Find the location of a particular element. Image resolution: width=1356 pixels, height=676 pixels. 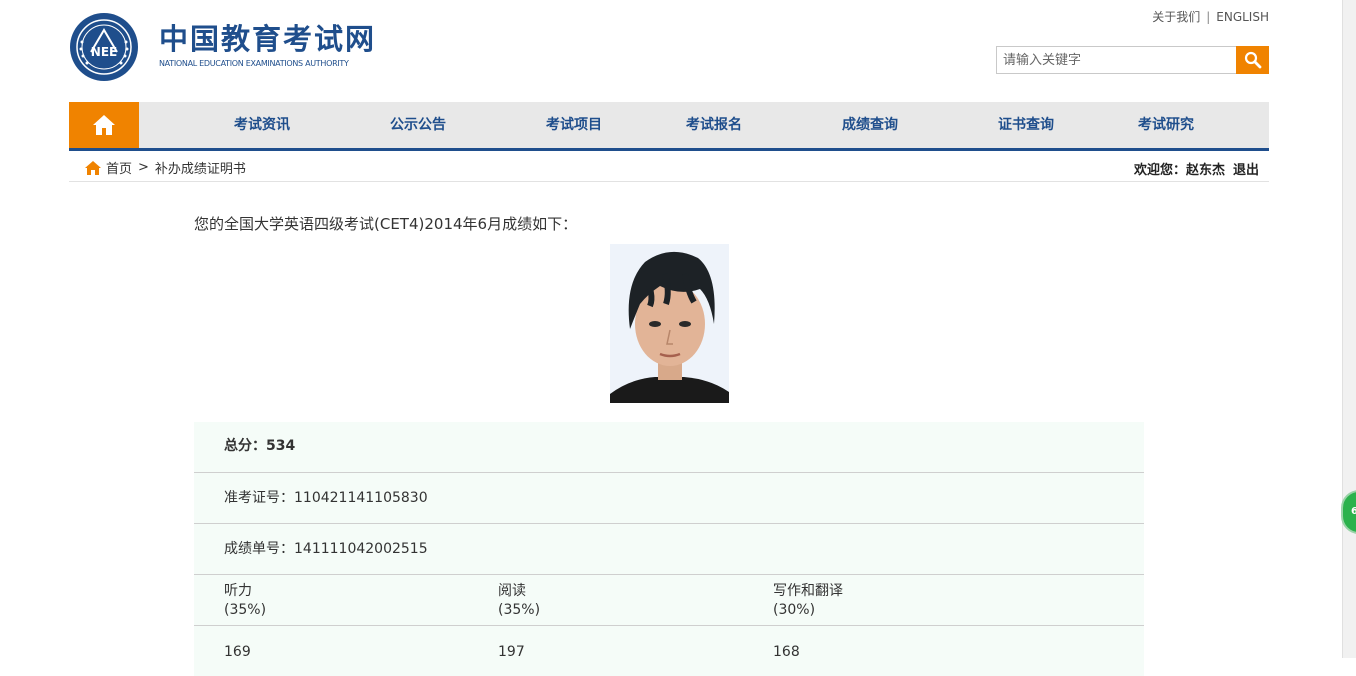

breadcrumb-bar: 首页 > 补办成绩证明书 欢迎您：赵东杰 退出 is located at coordinates (669, 166).